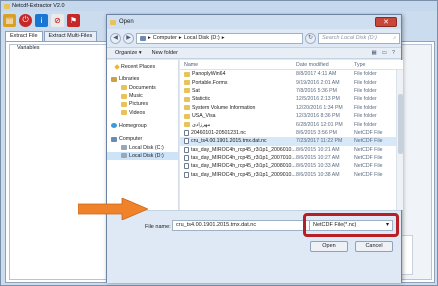 Image resolution: width=438 pixels, height=286 pixels. I want to click on organize-button: Organize ▾, so click(128, 53).